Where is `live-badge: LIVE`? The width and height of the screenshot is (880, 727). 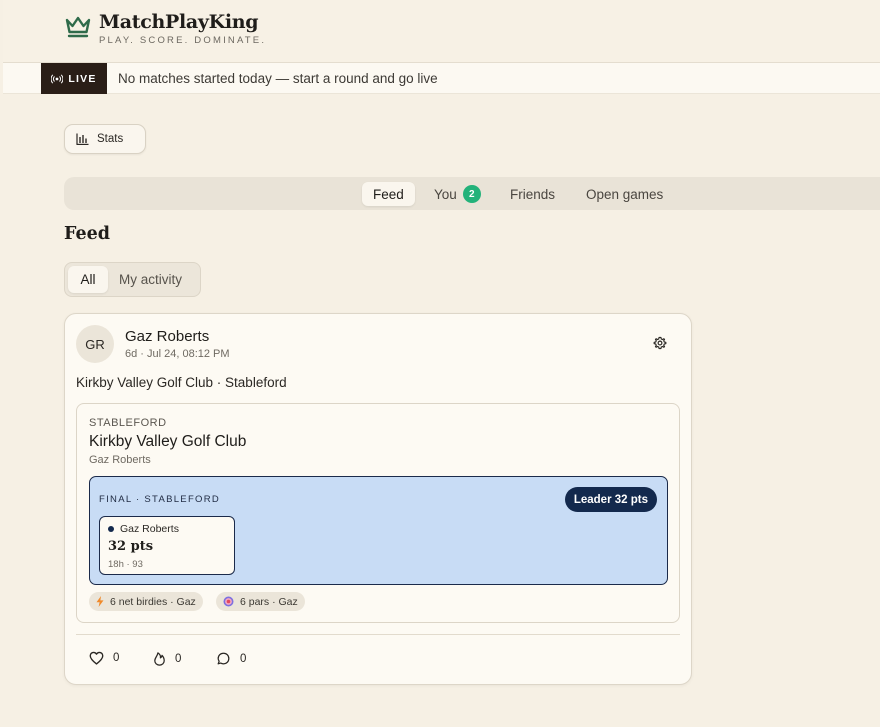 live-badge: LIVE is located at coordinates (74, 78).